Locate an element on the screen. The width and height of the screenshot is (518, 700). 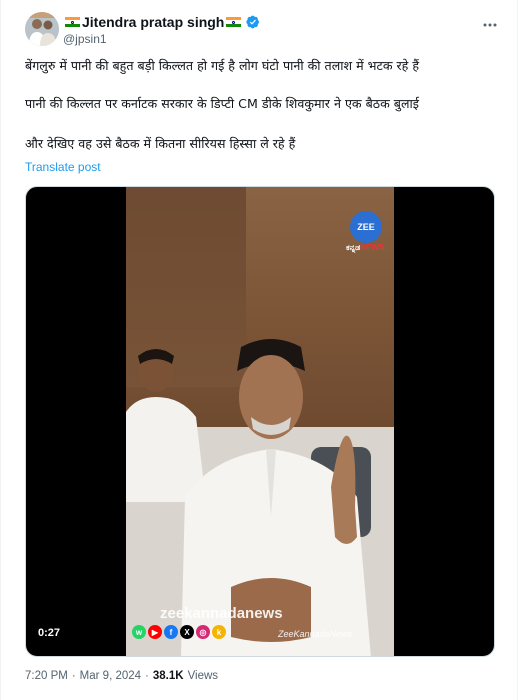
channel-logo-subtitle: ಕನ್ನಡNEWS is located at coordinates (365, 248).